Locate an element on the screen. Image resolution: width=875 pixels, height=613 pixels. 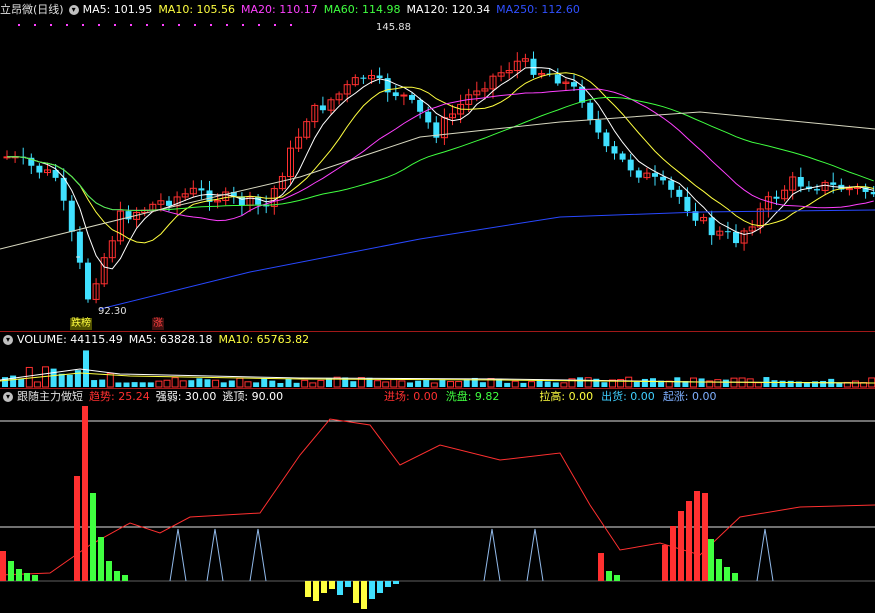
ma20-label: MA20: 110.17 is located at coordinates (279, 9).